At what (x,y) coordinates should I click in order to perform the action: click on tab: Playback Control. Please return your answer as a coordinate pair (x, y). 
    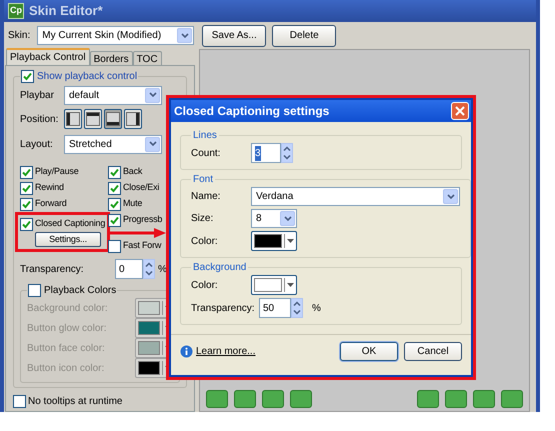
    Looking at the image, I should click on (48, 56).